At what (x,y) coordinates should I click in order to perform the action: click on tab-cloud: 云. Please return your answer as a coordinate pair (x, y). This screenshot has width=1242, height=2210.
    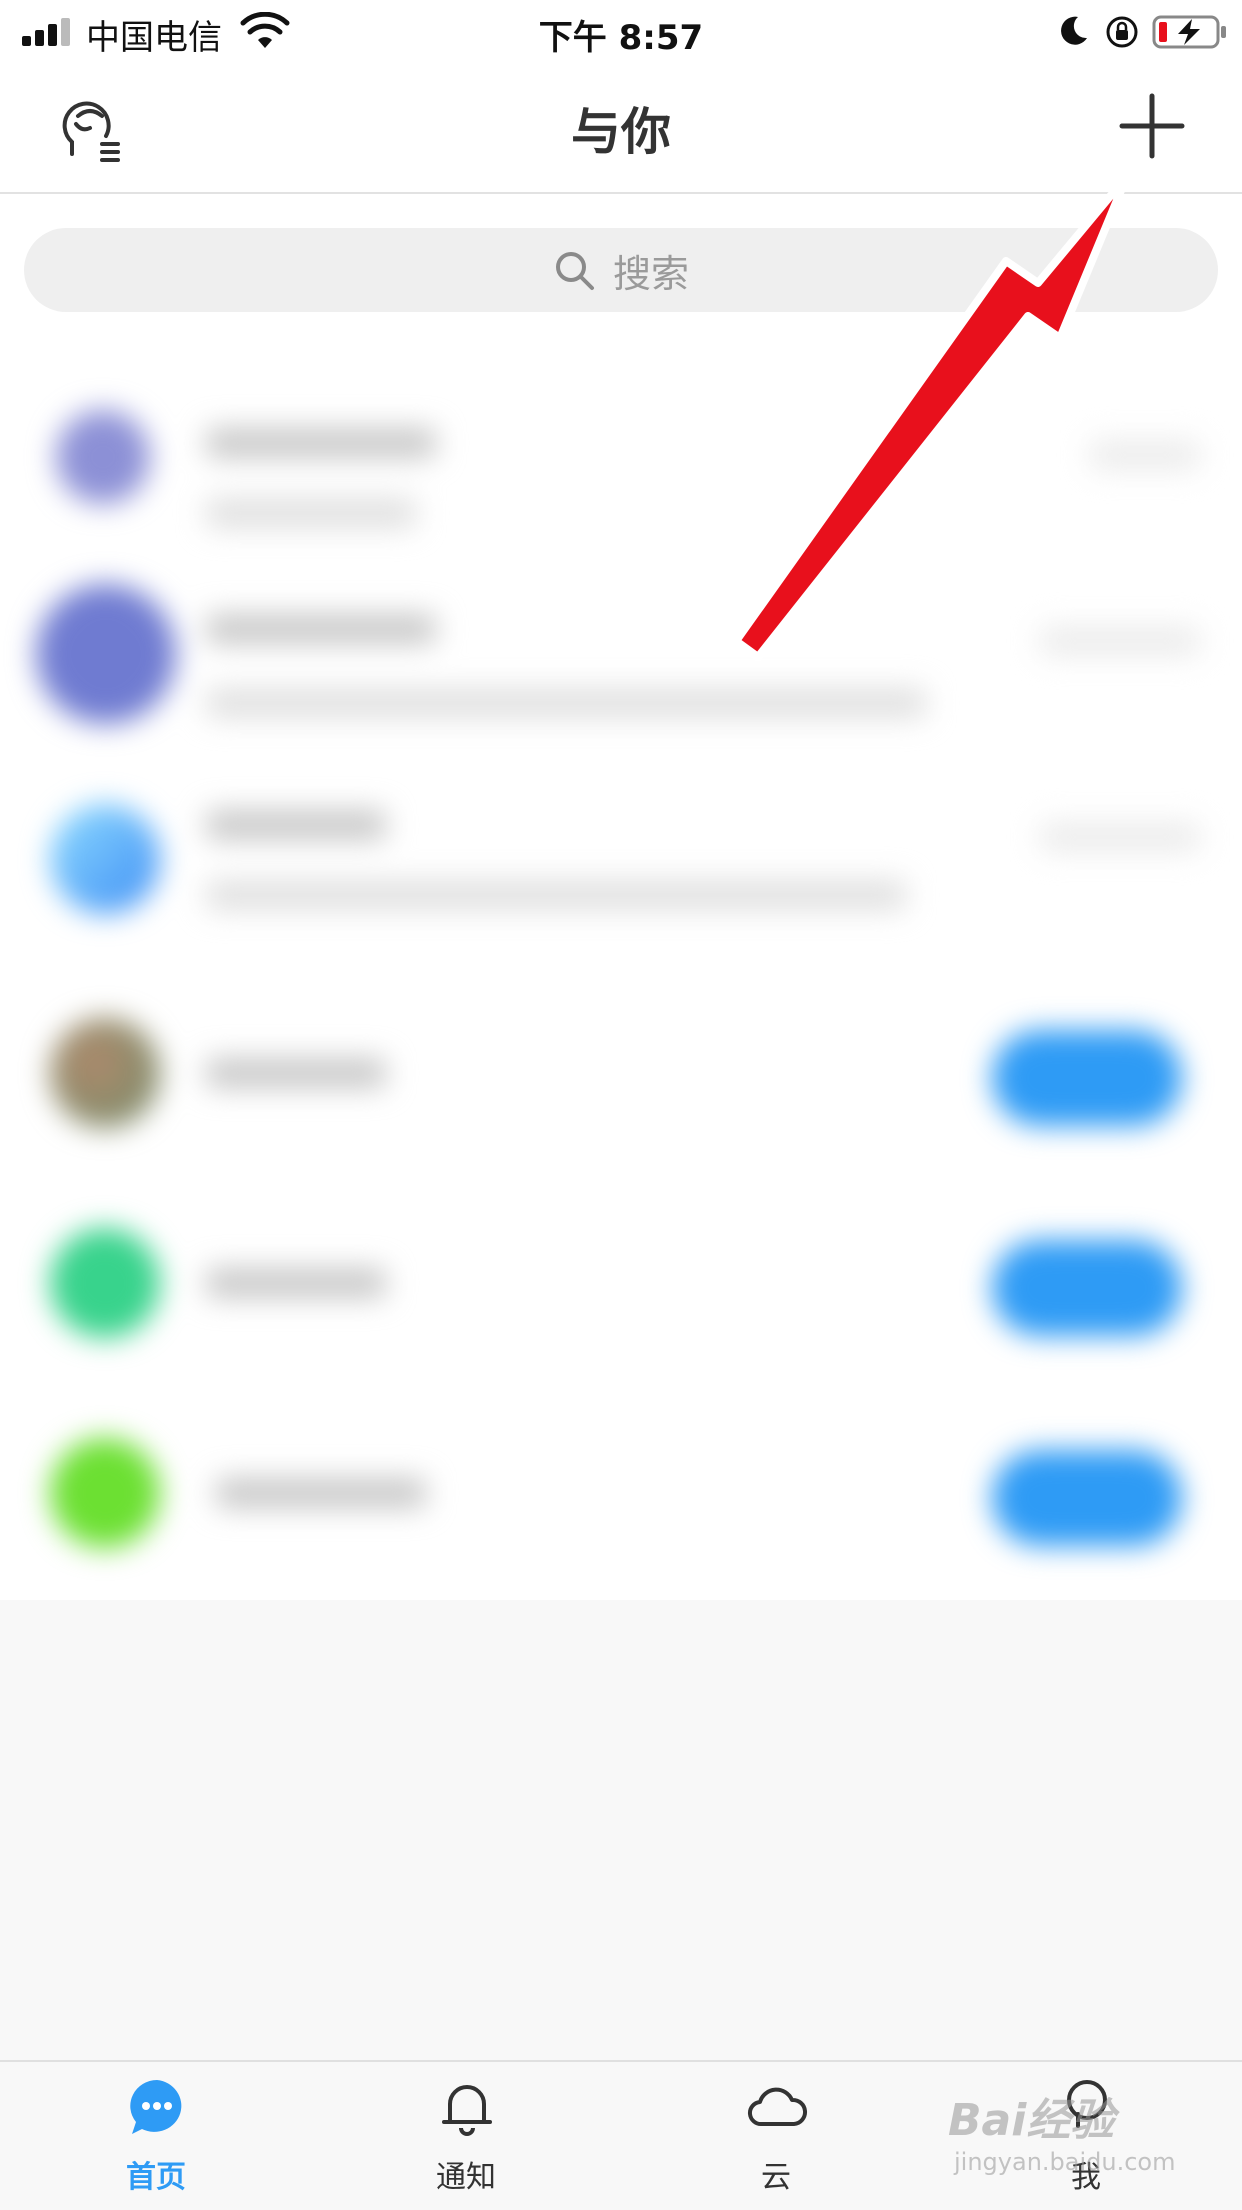
    Looking at the image, I should click on (776, 2136).